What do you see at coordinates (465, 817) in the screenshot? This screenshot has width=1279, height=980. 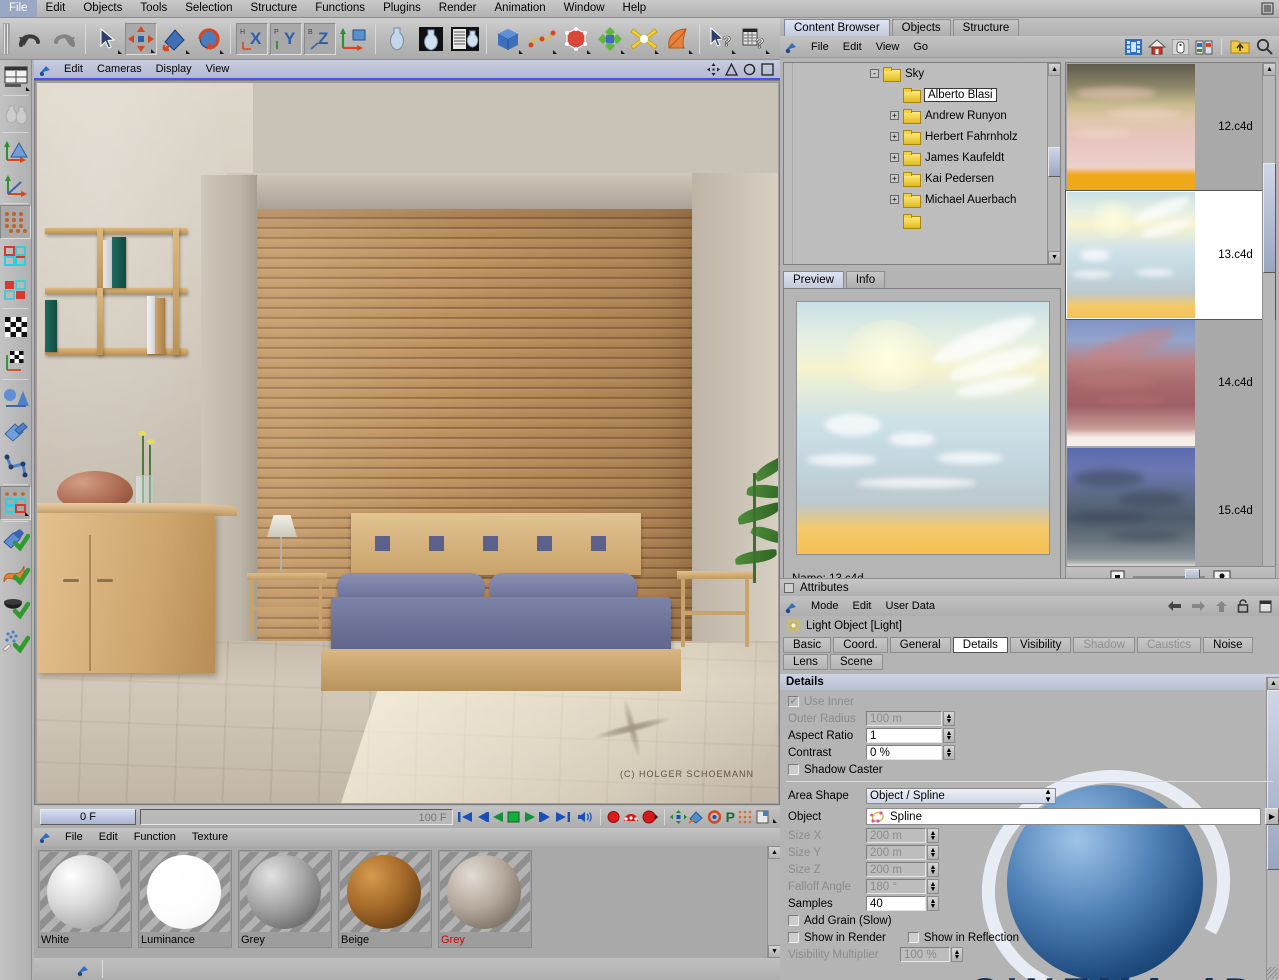 I see `go-to-start-button` at bounding box center [465, 817].